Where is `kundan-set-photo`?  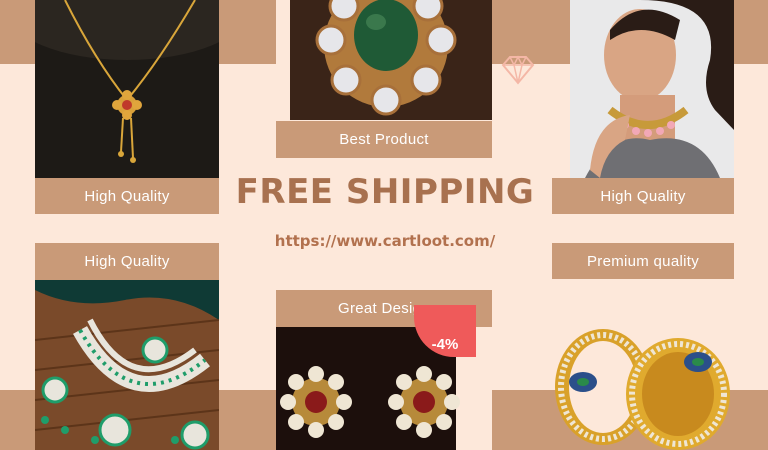
kundan-set-photo is located at coordinates (127, 365).